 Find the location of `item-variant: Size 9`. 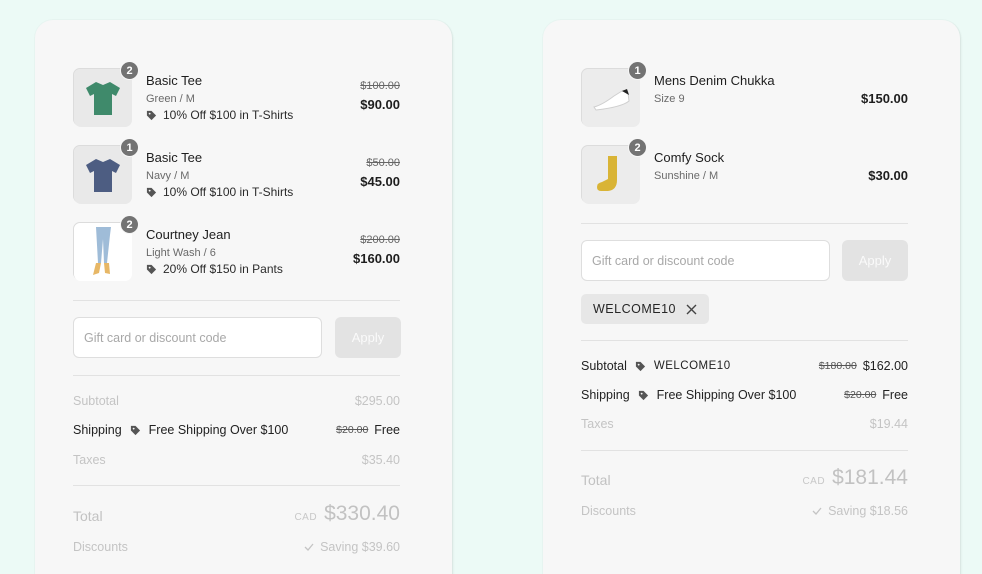

item-variant: Size 9 is located at coordinates (669, 99).